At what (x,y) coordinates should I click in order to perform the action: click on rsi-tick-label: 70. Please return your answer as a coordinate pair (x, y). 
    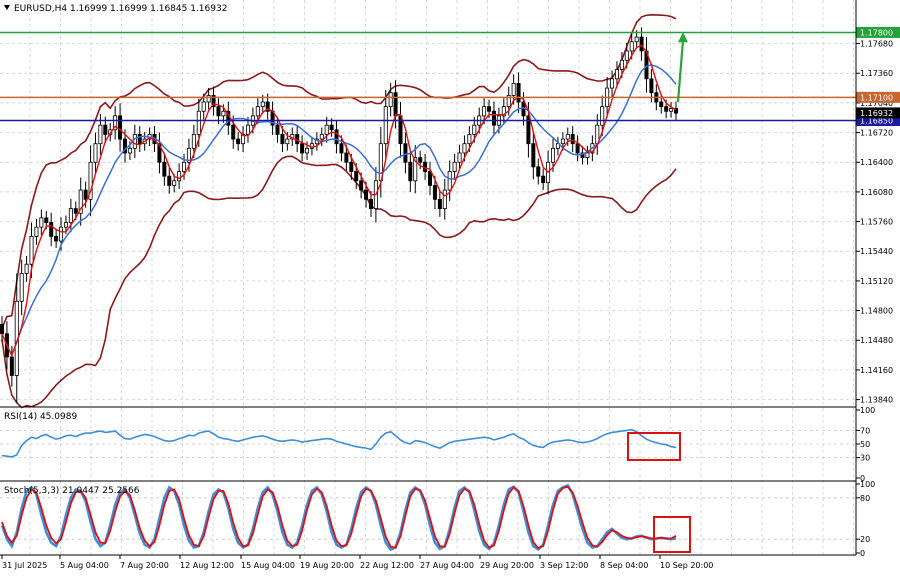
    Looking at the image, I should click on (865, 430).